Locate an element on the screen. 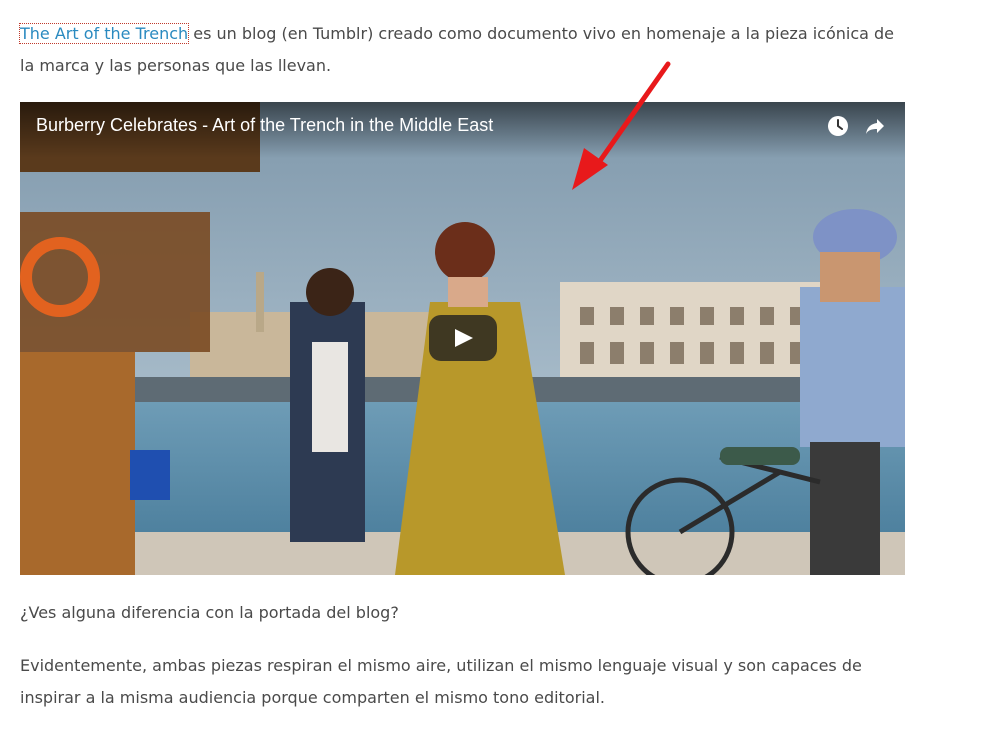  share-icon is located at coordinates (875, 126).